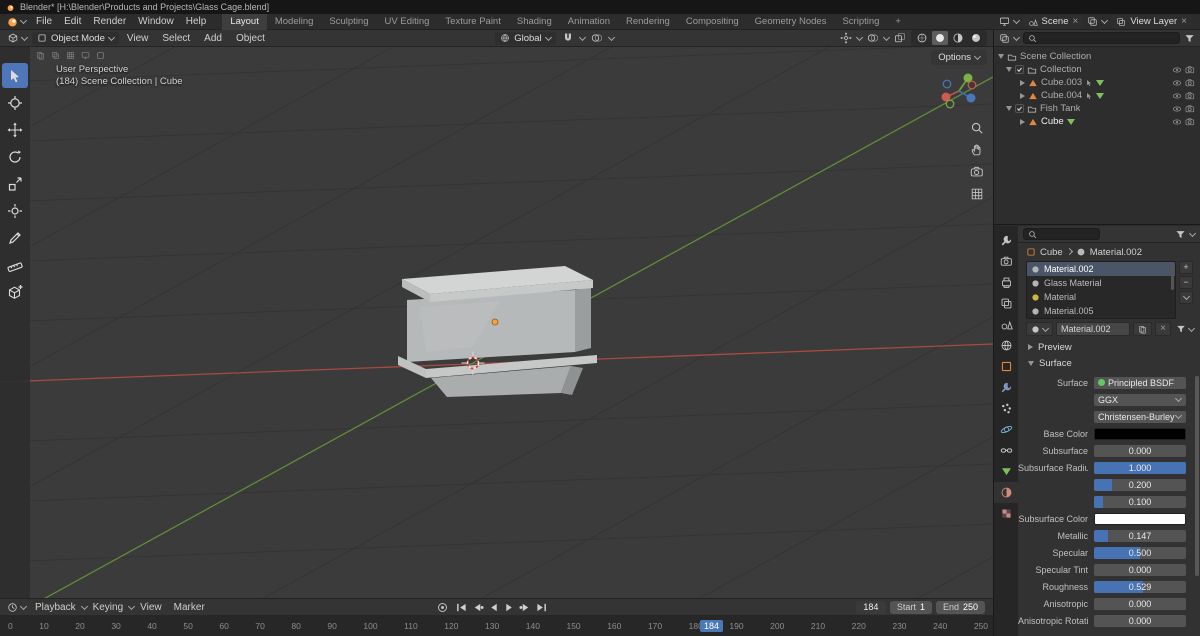  Describe the element at coordinates (1140, 552) in the screenshot. I see `specular-slider: 0.500` at that location.